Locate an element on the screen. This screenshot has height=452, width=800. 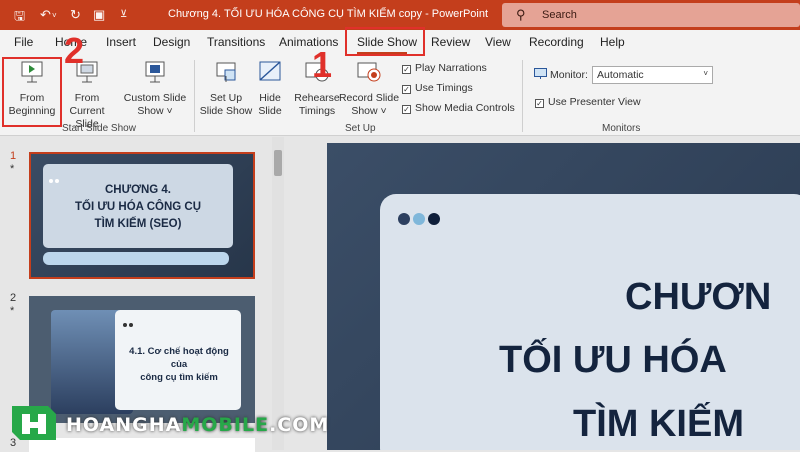
set-up-slide-show-button: Set Up Slide Show is located at coordinates (226, 89).